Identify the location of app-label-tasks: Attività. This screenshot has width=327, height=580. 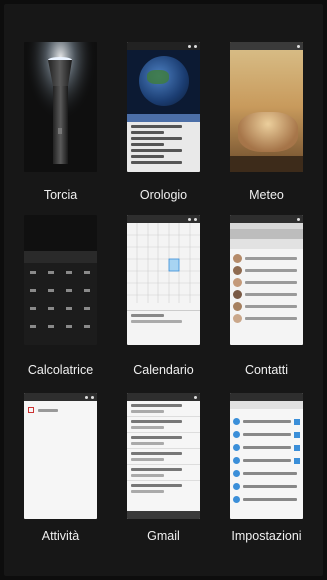
(60, 536).